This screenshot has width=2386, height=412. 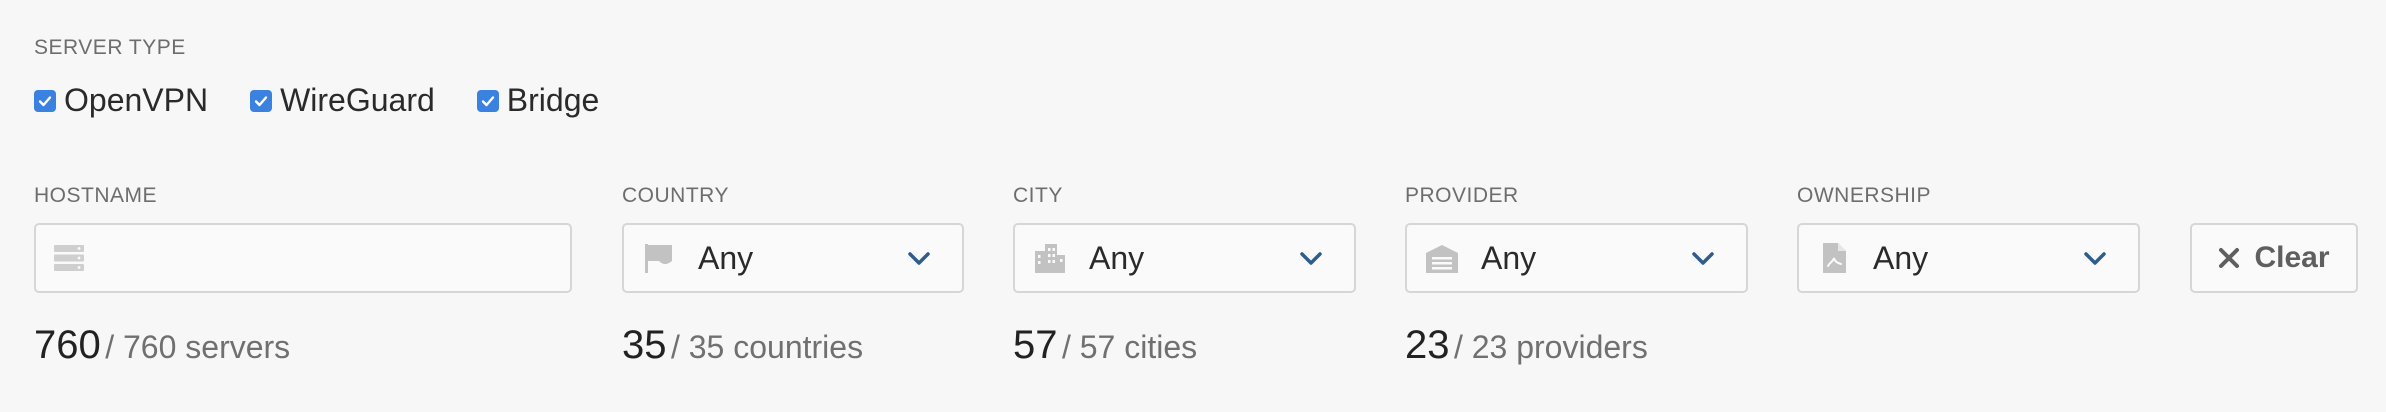 I want to click on providers-count-shown: 23, so click(x=1427, y=345).